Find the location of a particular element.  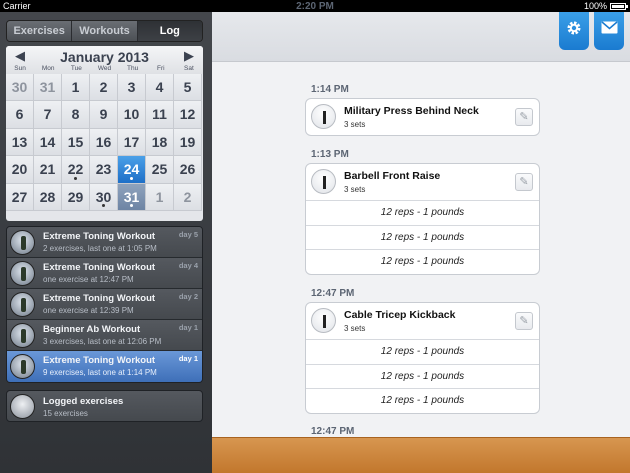

calendar-day: 21 is located at coordinates (48, 170).